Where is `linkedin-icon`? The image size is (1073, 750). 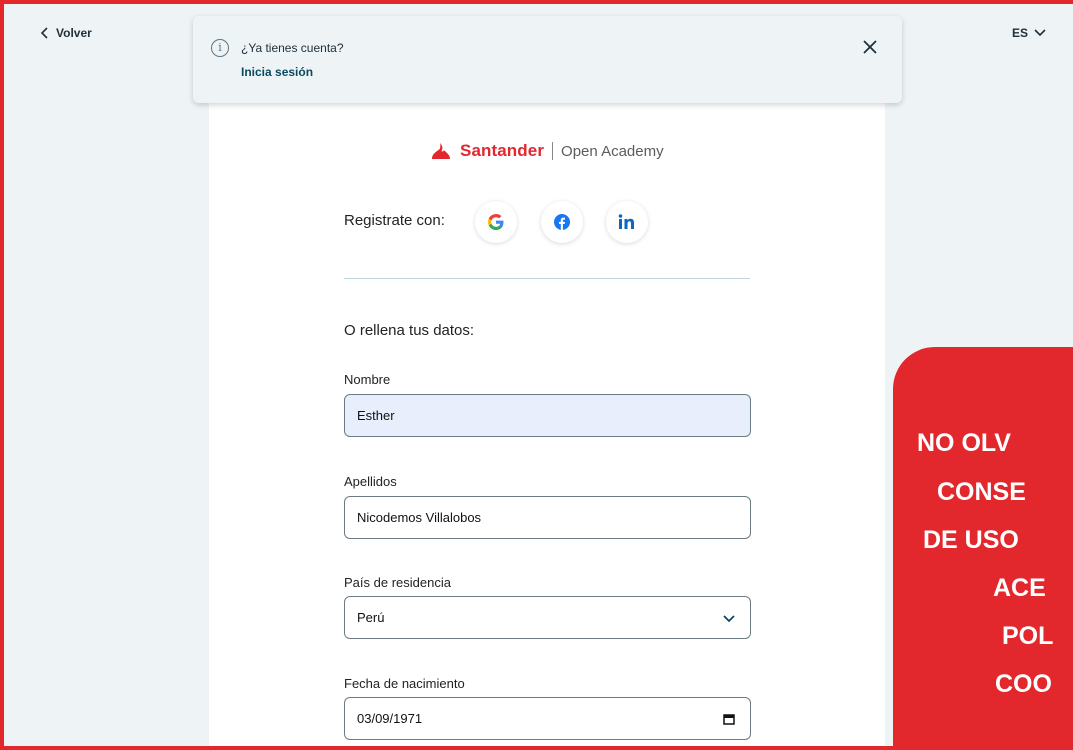
linkedin-icon is located at coordinates (626, 221).